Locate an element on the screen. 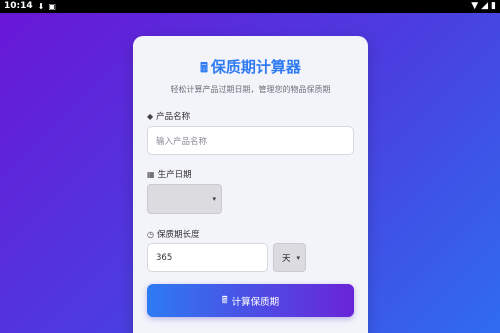  production-date-label: ▦ 生产日期 is located at coordinates (169, 174).